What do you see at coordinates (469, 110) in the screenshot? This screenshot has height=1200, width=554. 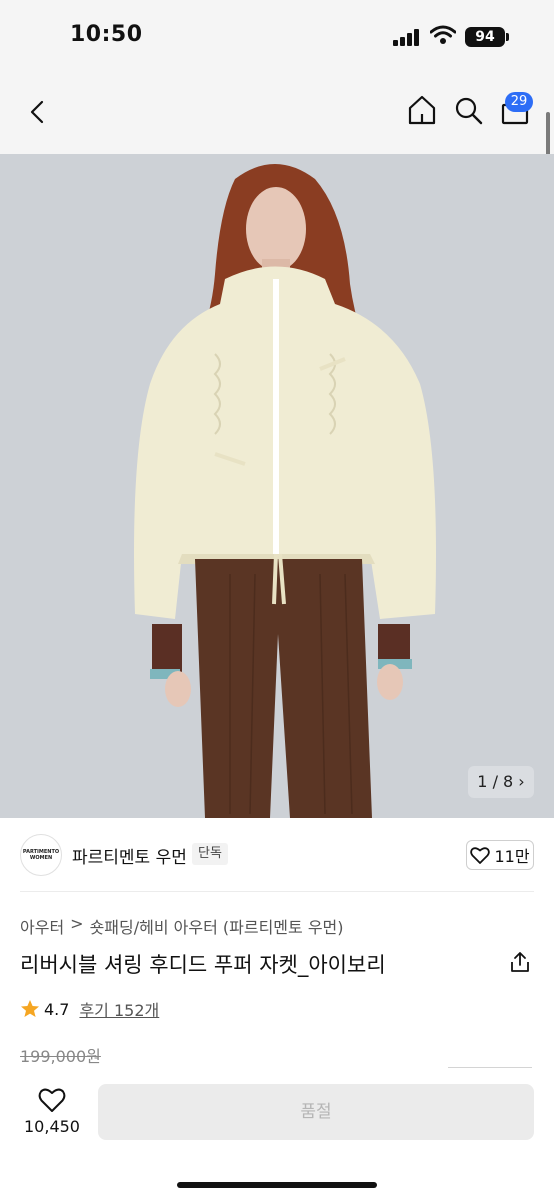 I see `search-icon` at bounding box center [469, 110].